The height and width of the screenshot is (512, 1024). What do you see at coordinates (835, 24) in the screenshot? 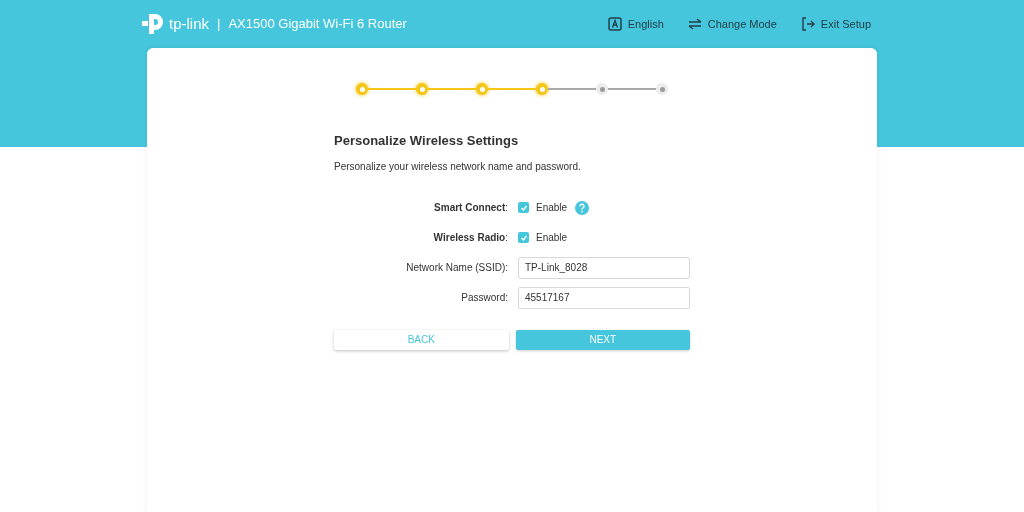
I see `header-link: Exit Setup` at bounding box center [835, 24].